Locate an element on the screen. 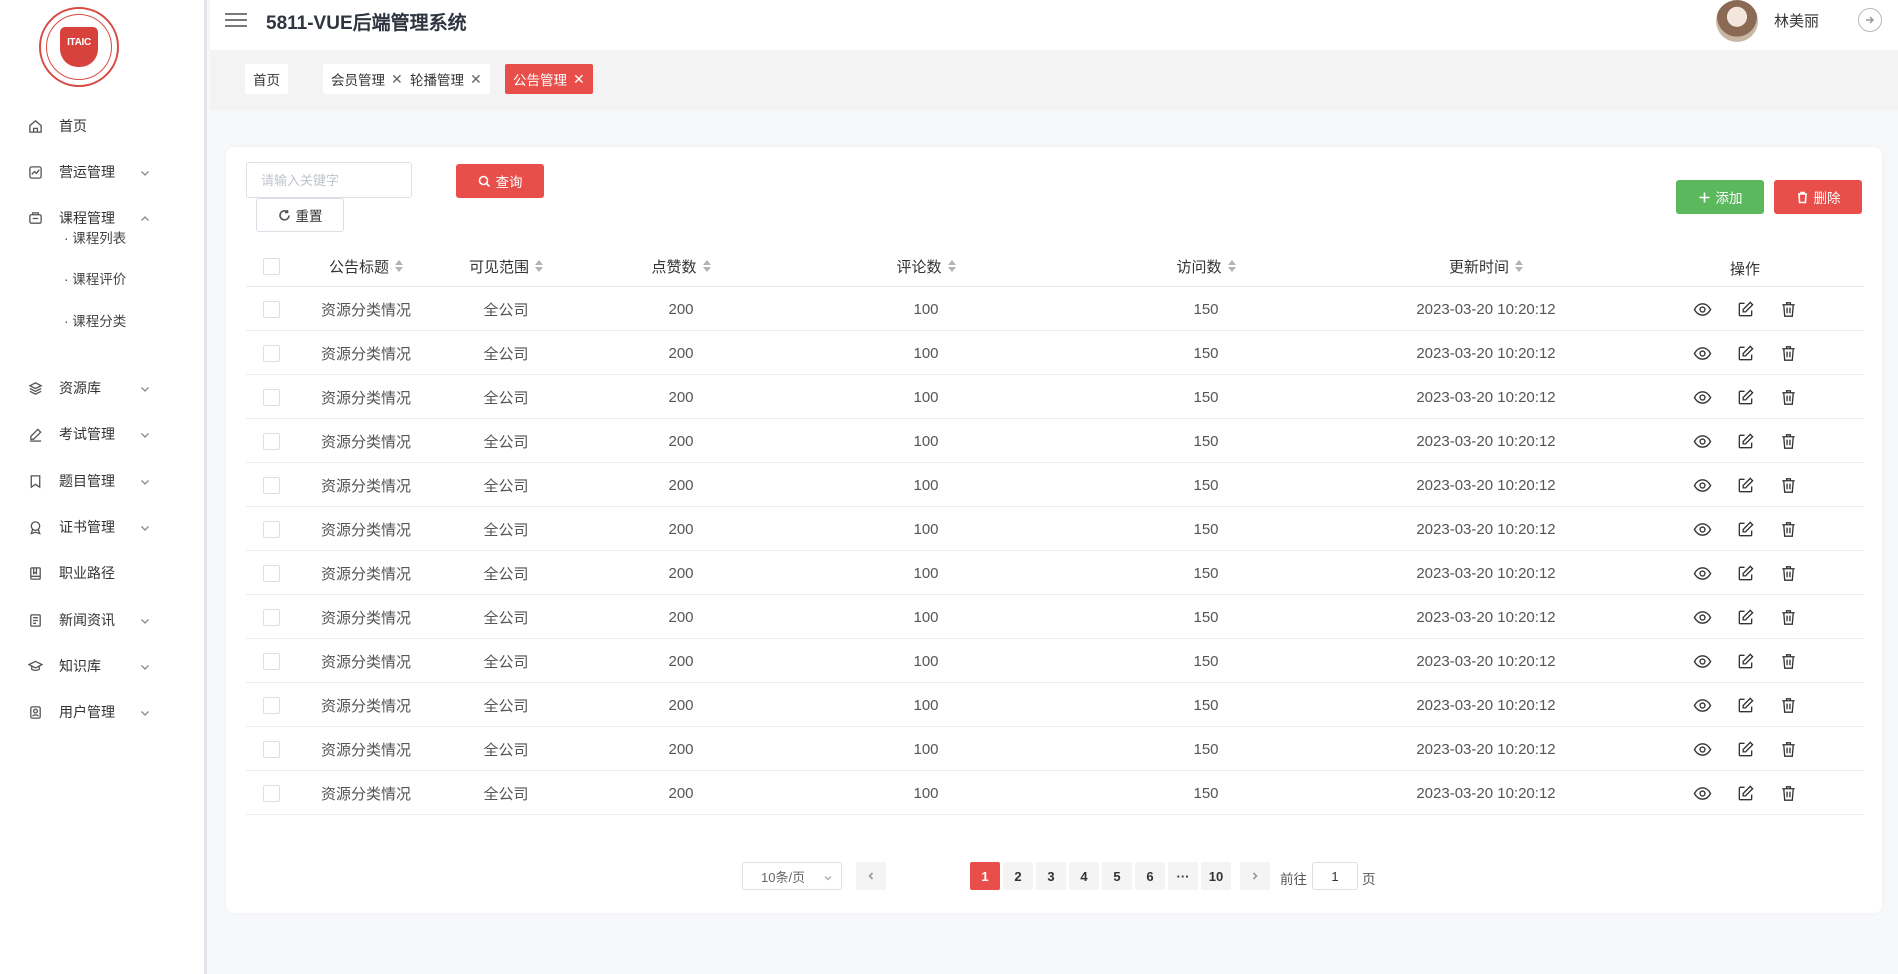 The width and height of the screenshot is (1898, 974). sidebar-item-0: 首页 is located at coordinates (102, 126).